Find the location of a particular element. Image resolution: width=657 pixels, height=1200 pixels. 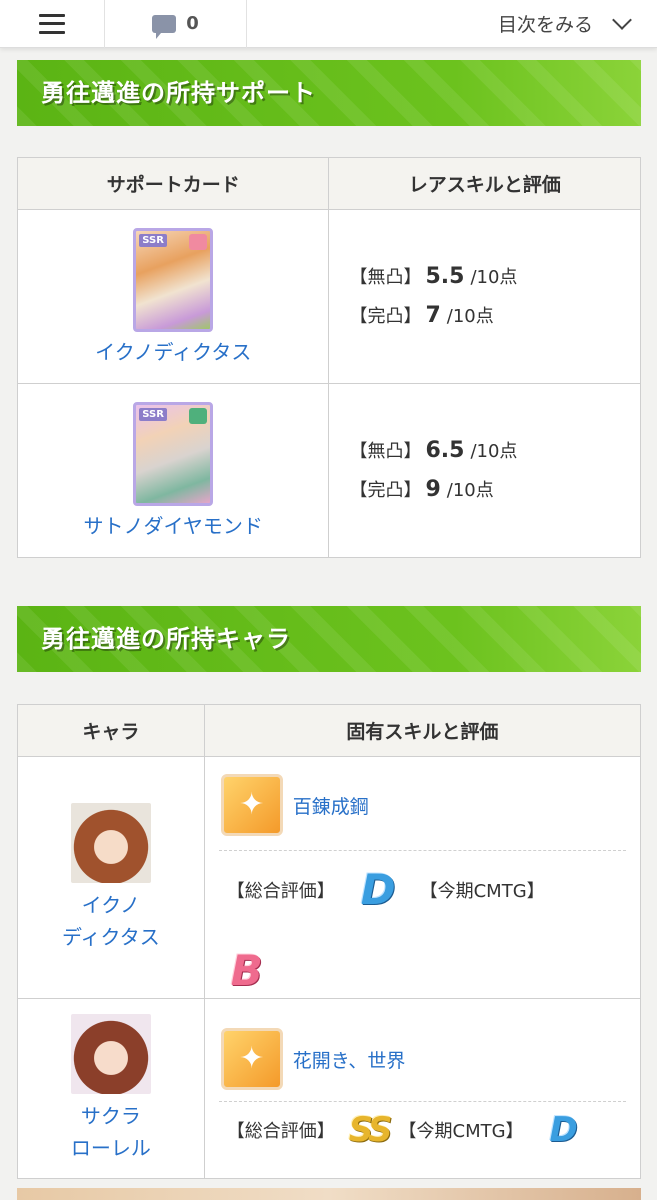

rating-value: 6.5 is located at coordinates (445, 450).